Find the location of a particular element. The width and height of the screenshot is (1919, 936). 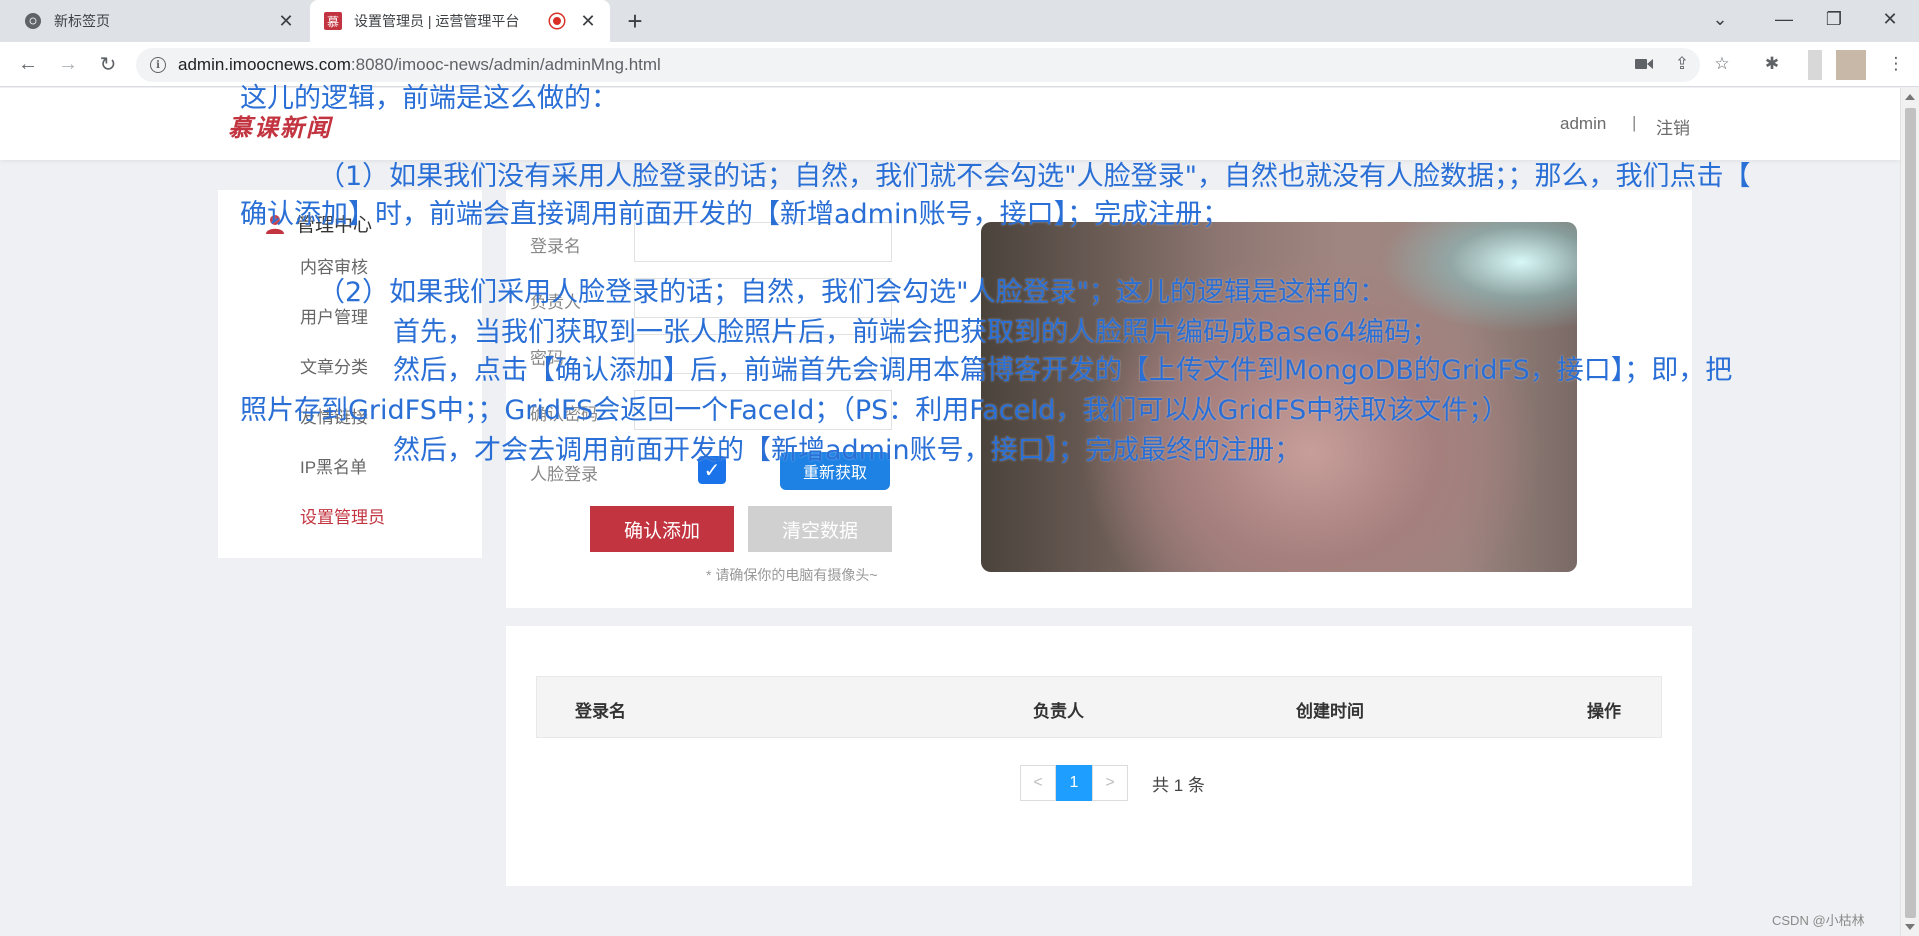

pagination-total: 共 1 条 is located at coordinates (1178, 785).